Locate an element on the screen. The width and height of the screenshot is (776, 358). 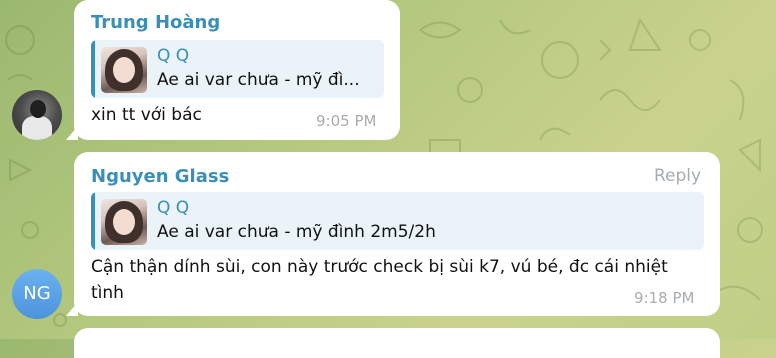
reply-button: Reply is located at coordinates (677, 176).